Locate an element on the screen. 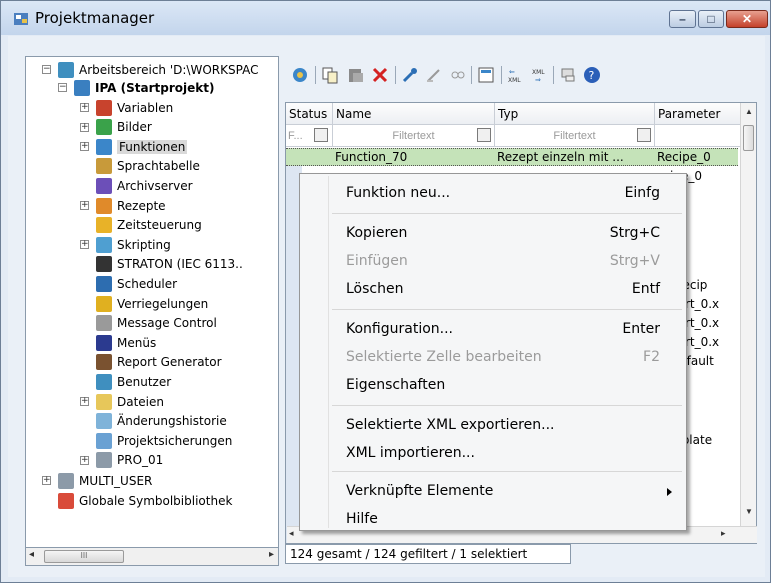 The image size is (771, 583). minimize-button: – is located at coordinates (682, 19).